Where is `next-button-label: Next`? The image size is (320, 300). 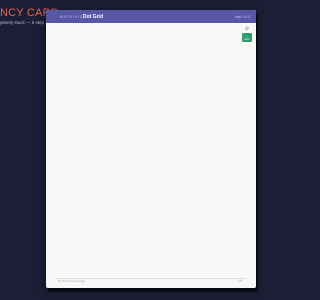
next-button-label: Next is located at coordinates (247, 39).